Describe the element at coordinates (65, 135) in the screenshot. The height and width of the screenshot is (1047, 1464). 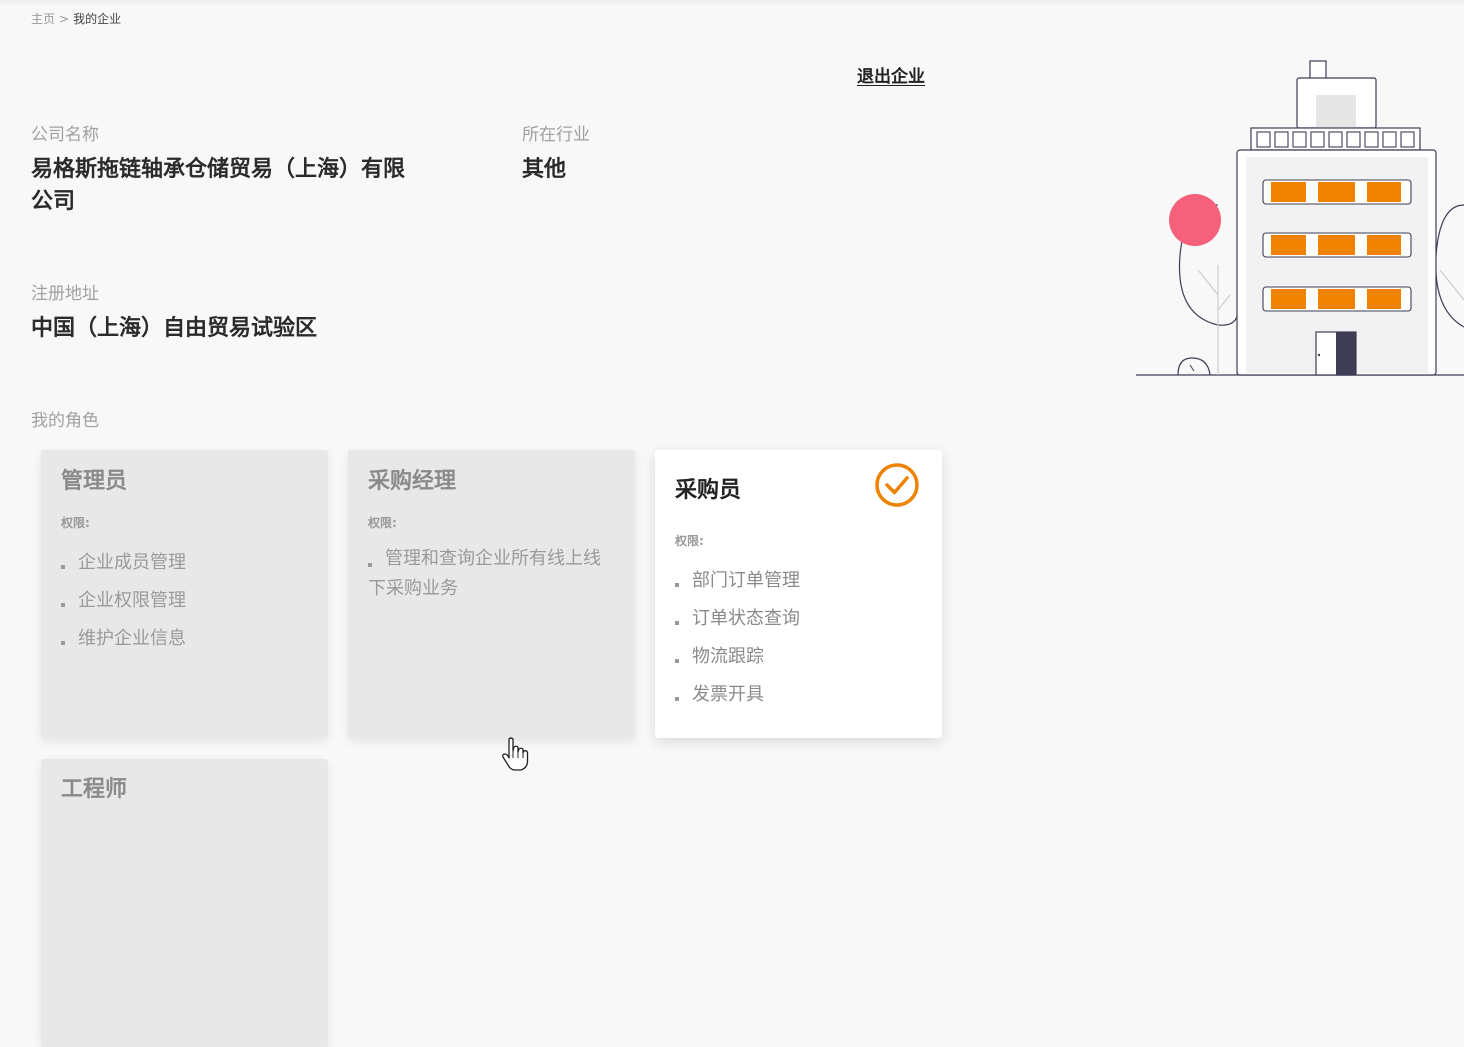
I see `company-name-label: 公司名称` at that location.